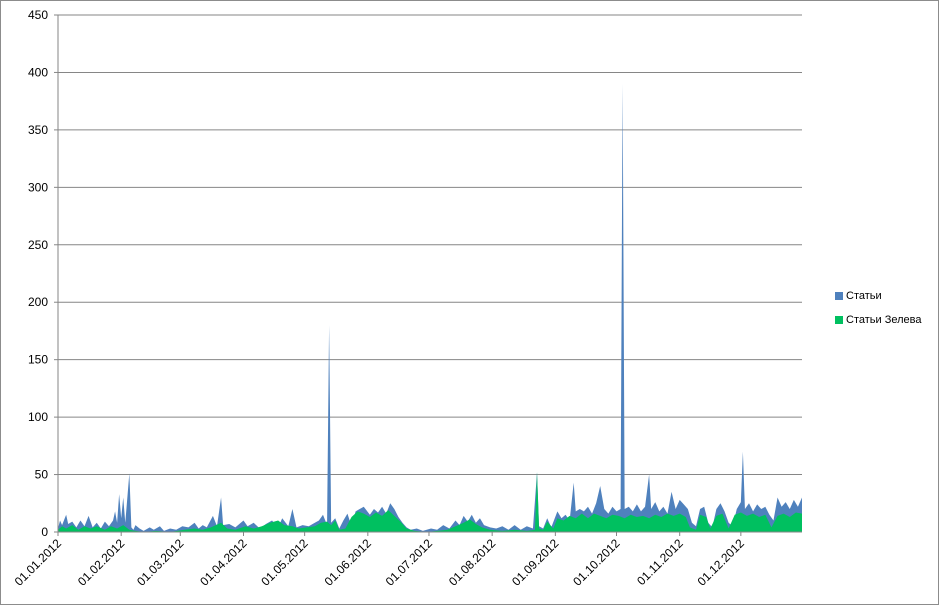 The width and height of the screenshot is (939, 605). Describe the element at coordinates (223, 562) in the screenshot. I see `x-tick-label: 01.04.2012` at that location.